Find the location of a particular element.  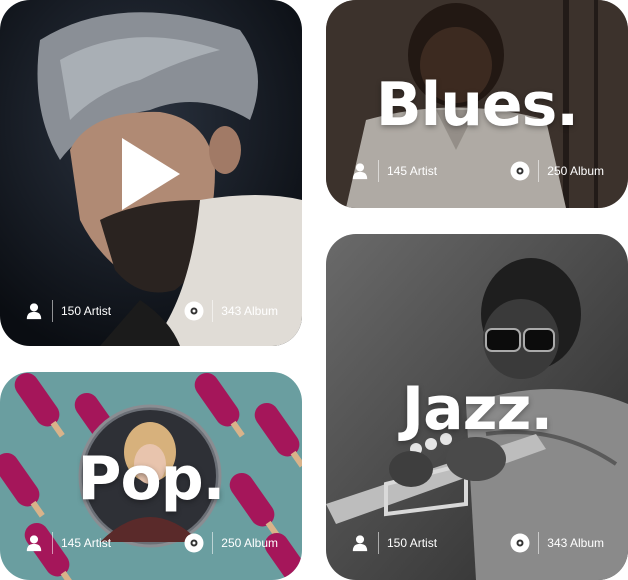

jazz-stats: 150 Artist 343 Album is located at coordinates (477, 543).